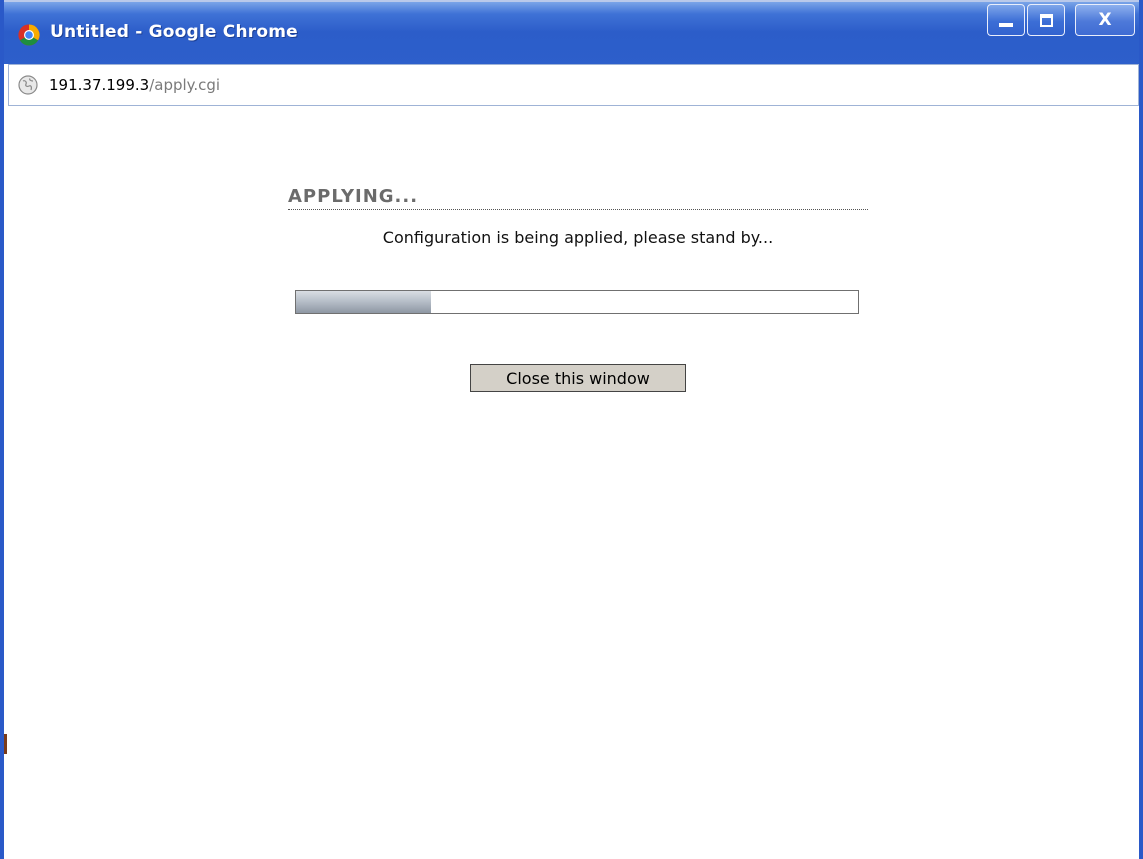  What do you see at coordinates (1006, 25) in the screenshot?
I see `minimize-icon` at bounding box center [1006, 25].